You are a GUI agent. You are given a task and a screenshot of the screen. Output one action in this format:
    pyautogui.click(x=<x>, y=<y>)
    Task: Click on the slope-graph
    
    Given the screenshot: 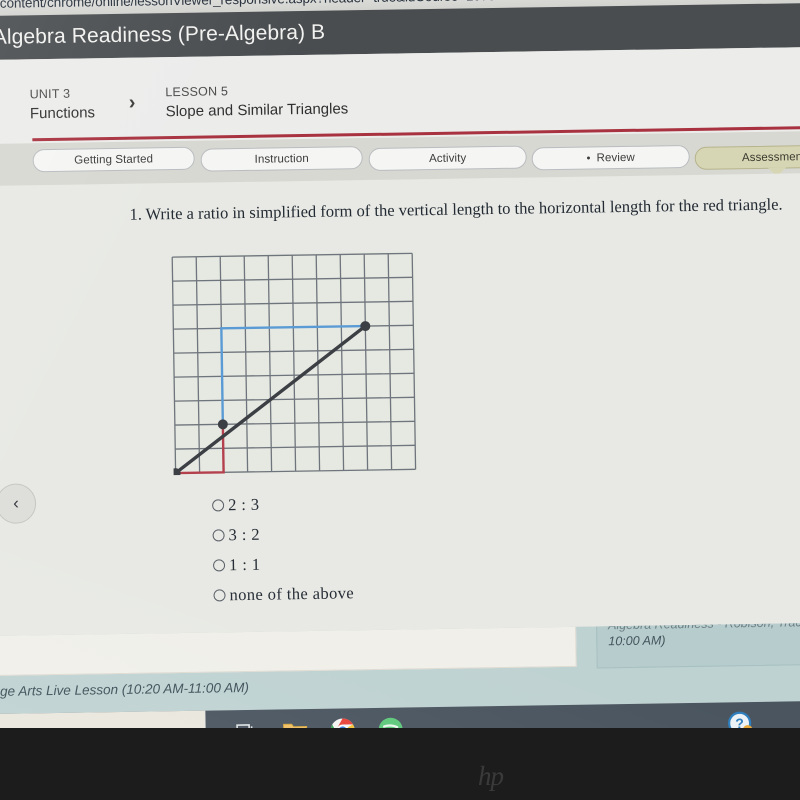 What is the action you would take?
    pyautogui.click(x=295, y=363)
    